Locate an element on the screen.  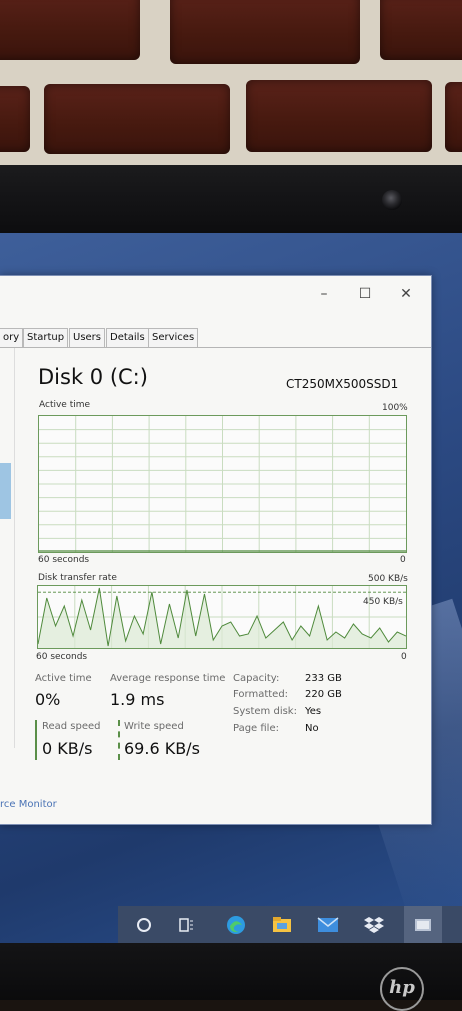
page-file-value: No is located at coordinates (312, 728).